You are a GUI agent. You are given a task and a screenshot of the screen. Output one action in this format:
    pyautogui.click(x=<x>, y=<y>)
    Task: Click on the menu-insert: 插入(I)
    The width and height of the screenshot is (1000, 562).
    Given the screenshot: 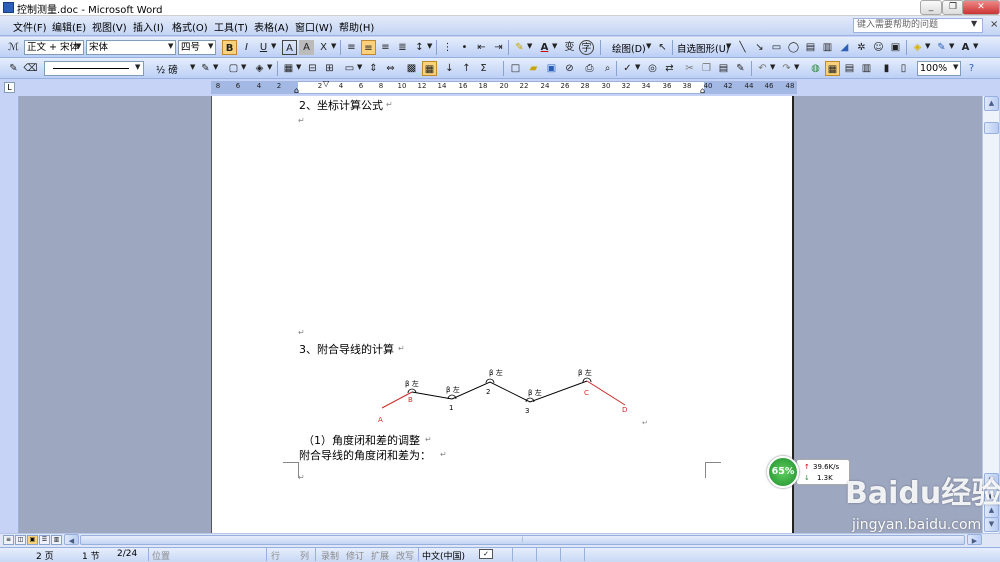 What is the action you would take?
    pyautogui.click(x=148, y=26)
    